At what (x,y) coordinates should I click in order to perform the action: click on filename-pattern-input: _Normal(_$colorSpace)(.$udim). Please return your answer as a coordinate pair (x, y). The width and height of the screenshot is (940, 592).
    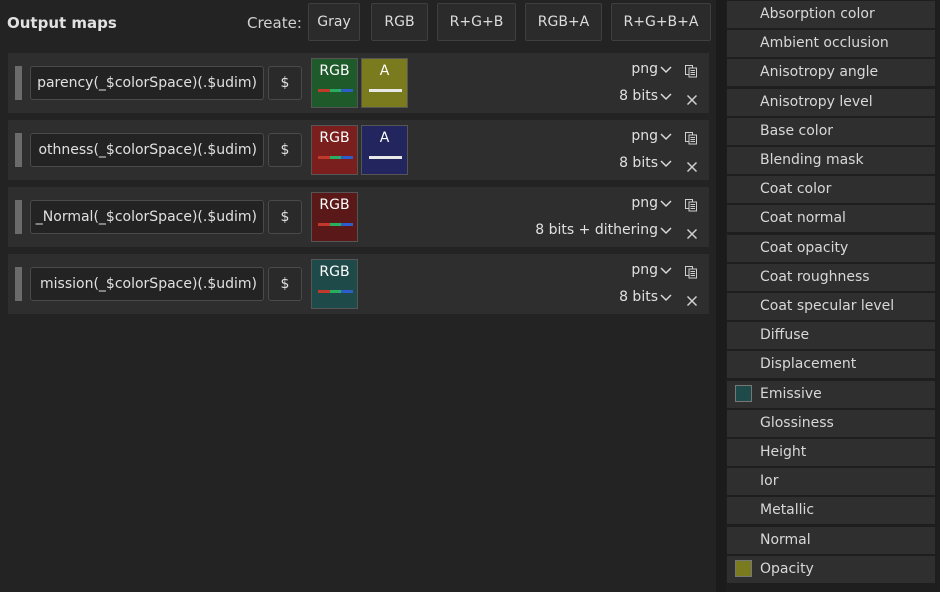
    Looking at the image, I should click on (147, 217).